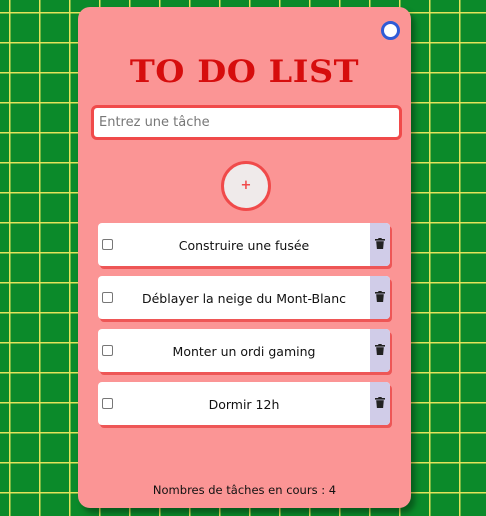  I want to click on page-title: TO DO LIST, so click(244, 72).